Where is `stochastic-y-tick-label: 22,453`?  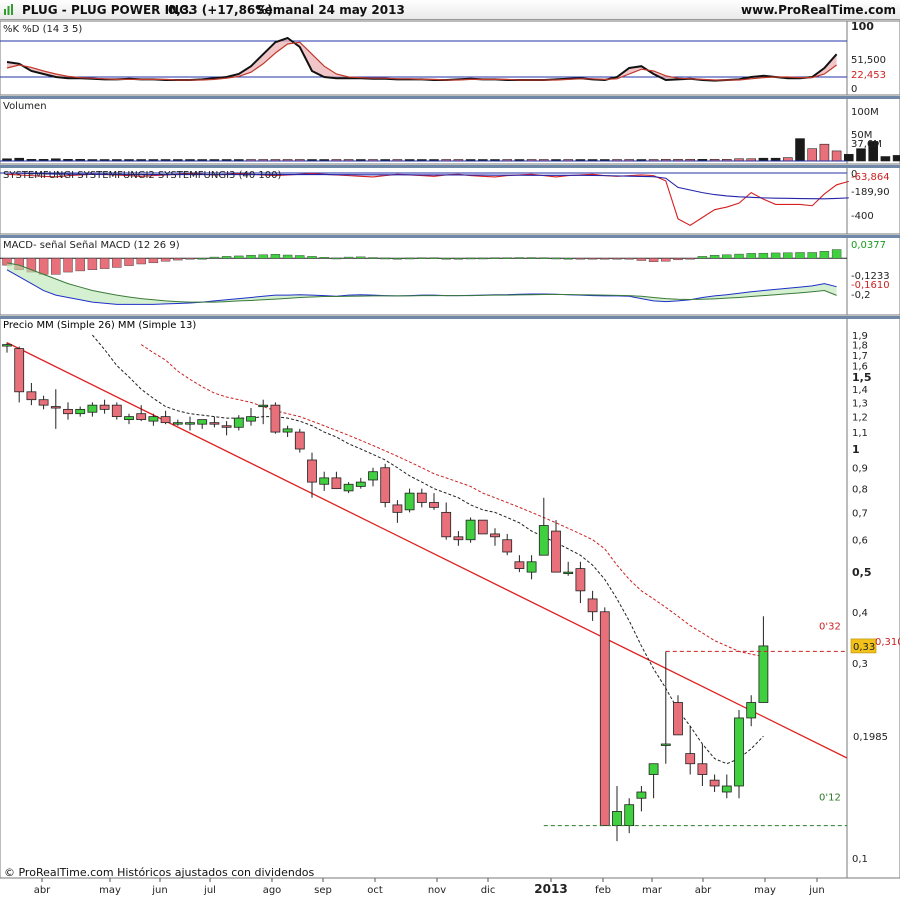
stochastic-y-tick-label: 22,453 is located at coordinates (868, 75).